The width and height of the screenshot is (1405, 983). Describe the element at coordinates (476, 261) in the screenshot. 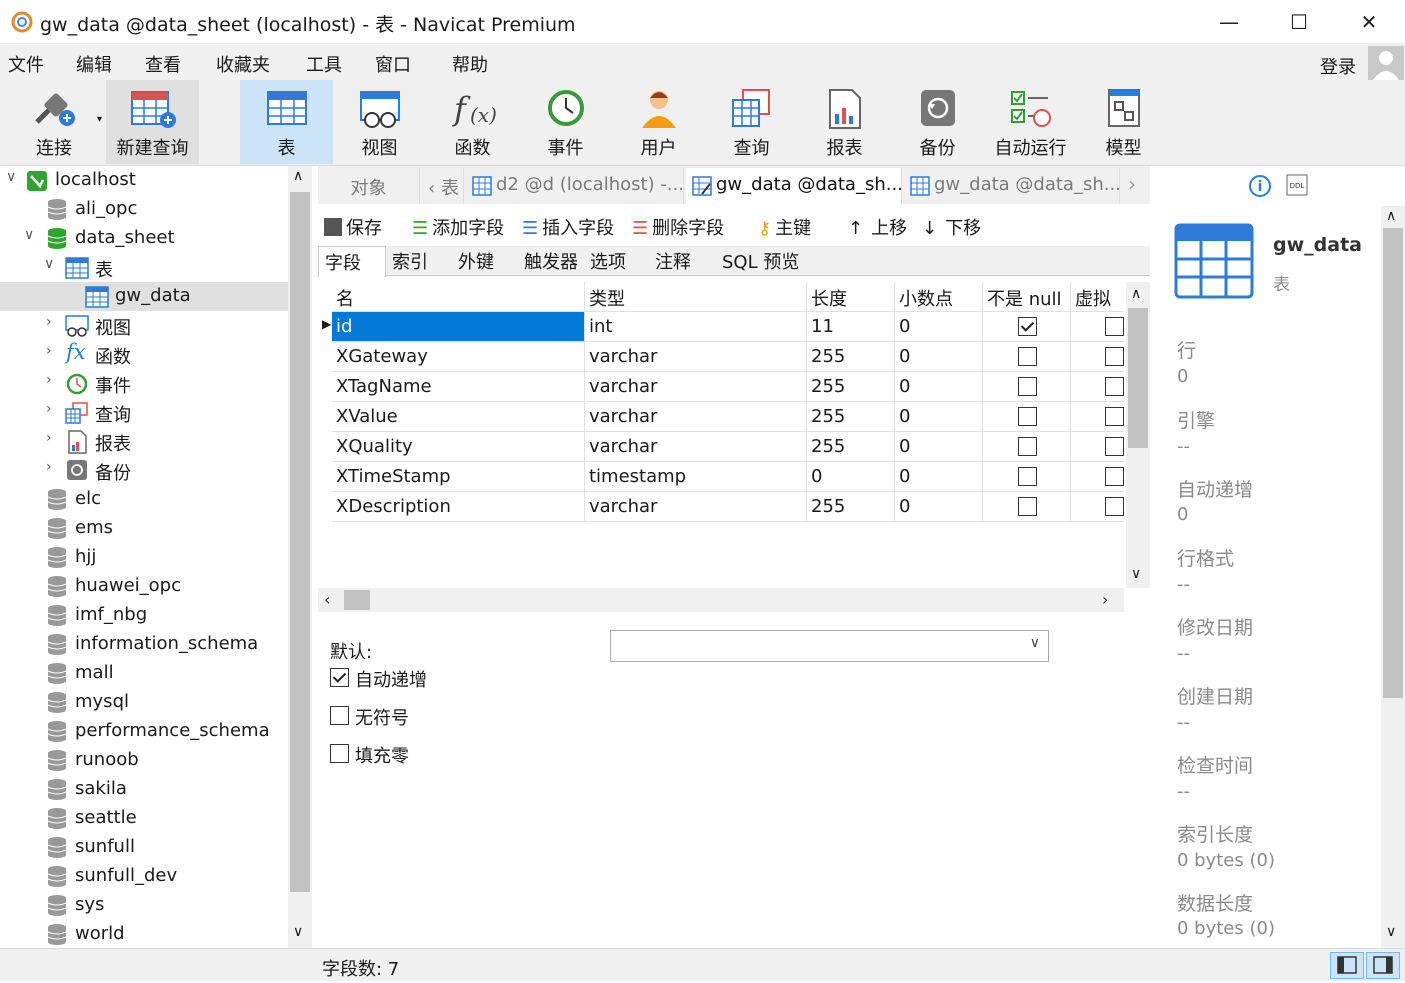

I see `tab-foreign-keys: 外键` at that location.